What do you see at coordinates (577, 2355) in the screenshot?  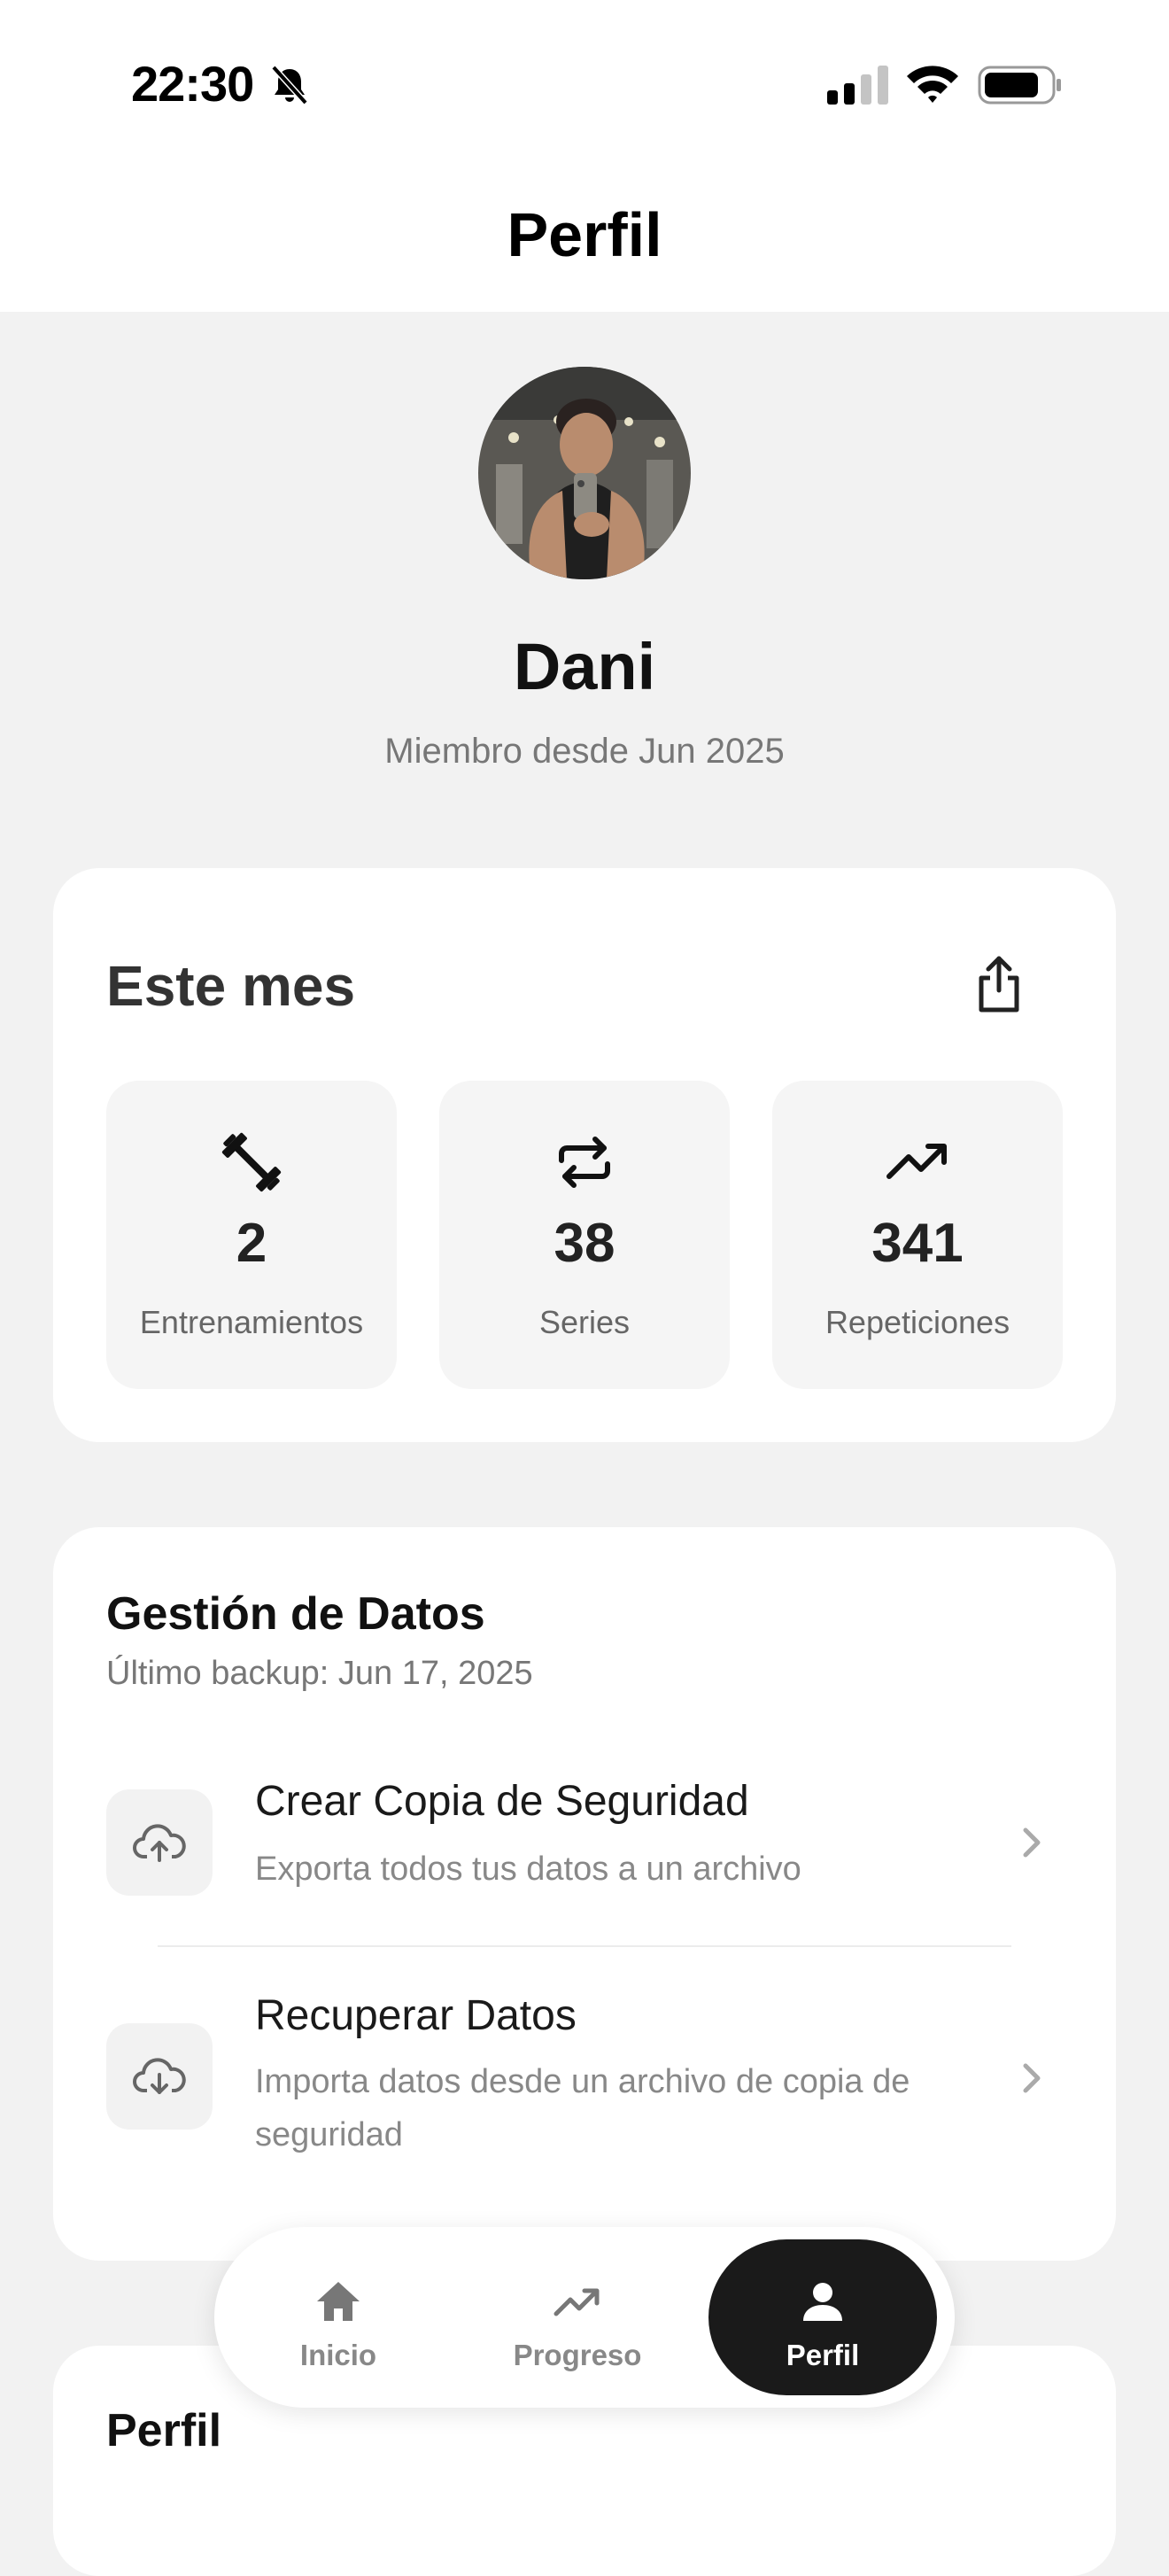 I see `tab-label: Progreso` at bounding box center [577, 2355].